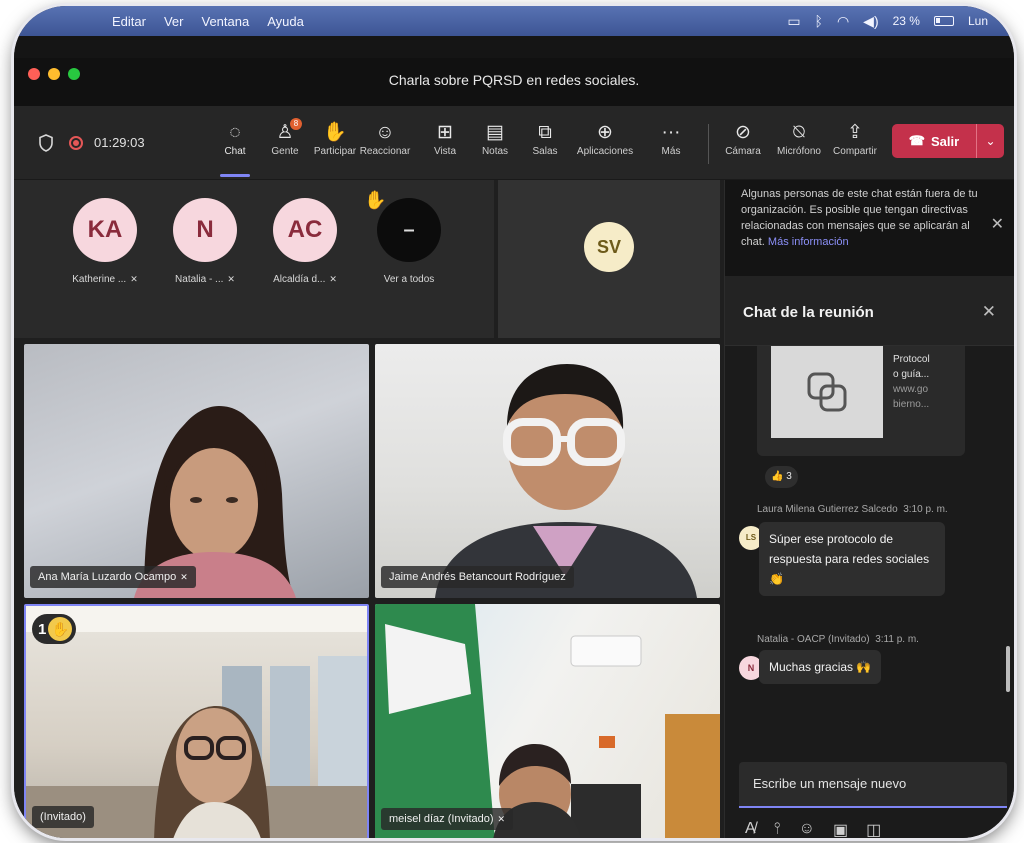 The width and height of the screenshot is (1024, 843). Describe the element at coordinates (225, 21) in the screenshot. I see `menu-ventana: Ventana` at that location.